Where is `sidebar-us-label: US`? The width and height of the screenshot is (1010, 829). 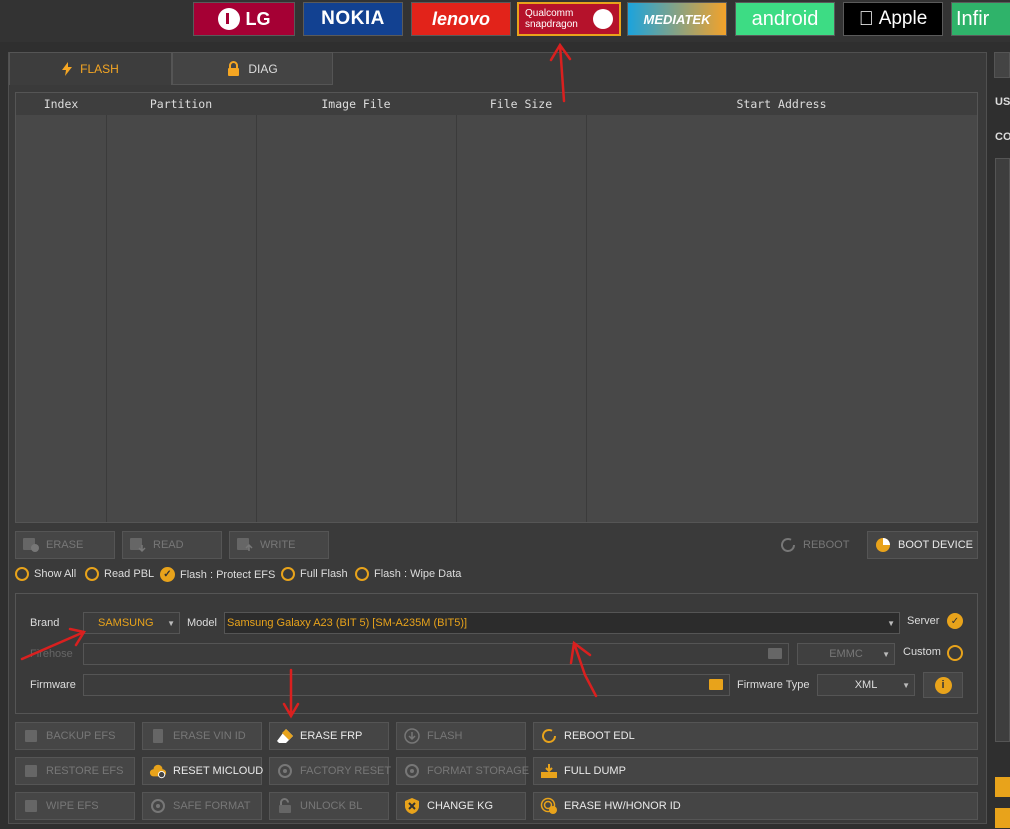 sidebar-us-label: US is located at coordinates (1002, 102).